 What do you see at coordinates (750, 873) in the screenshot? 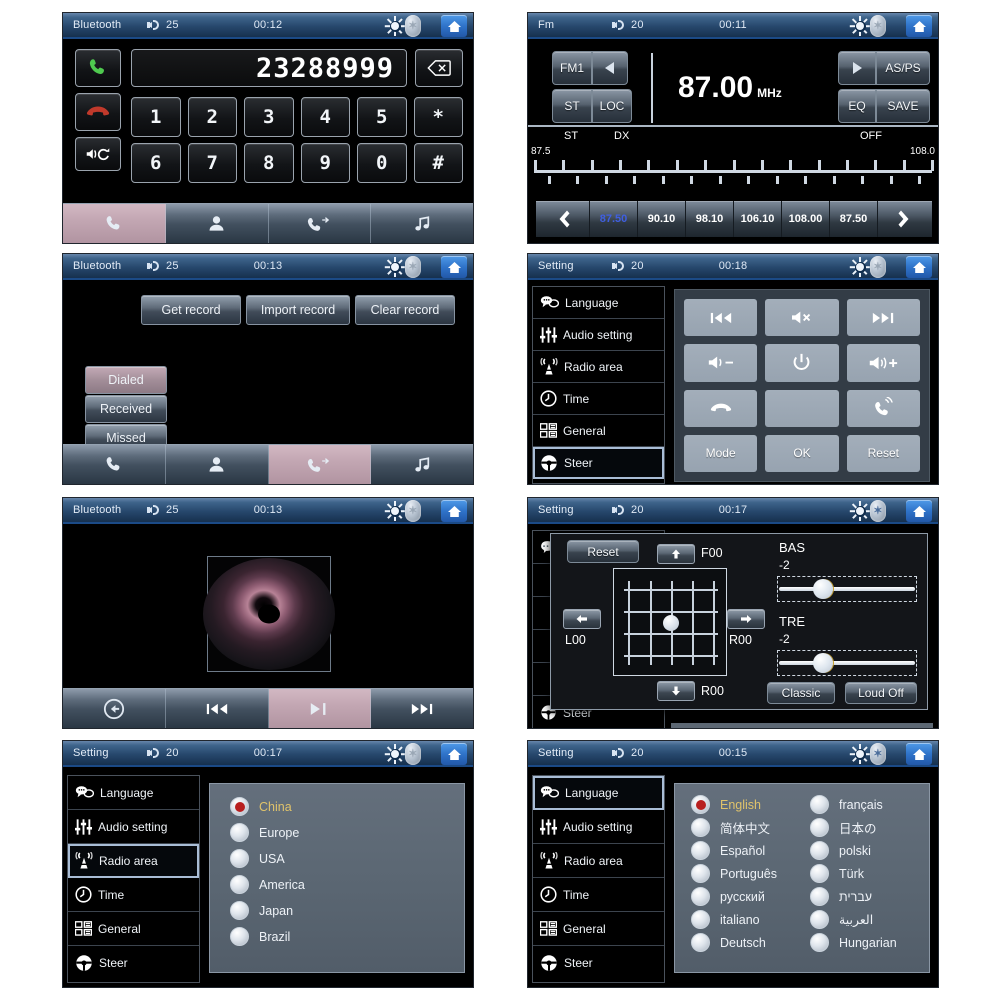
I see `option-Português: Português` at bounding box center [750, 873].